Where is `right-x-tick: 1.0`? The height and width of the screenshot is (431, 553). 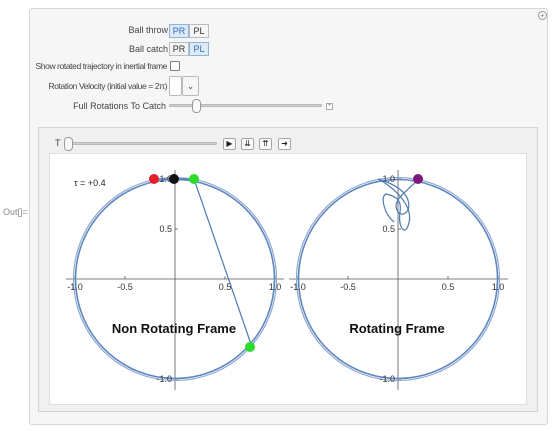
right-x-tick: 1.0 is located at coordinates (498, 287).